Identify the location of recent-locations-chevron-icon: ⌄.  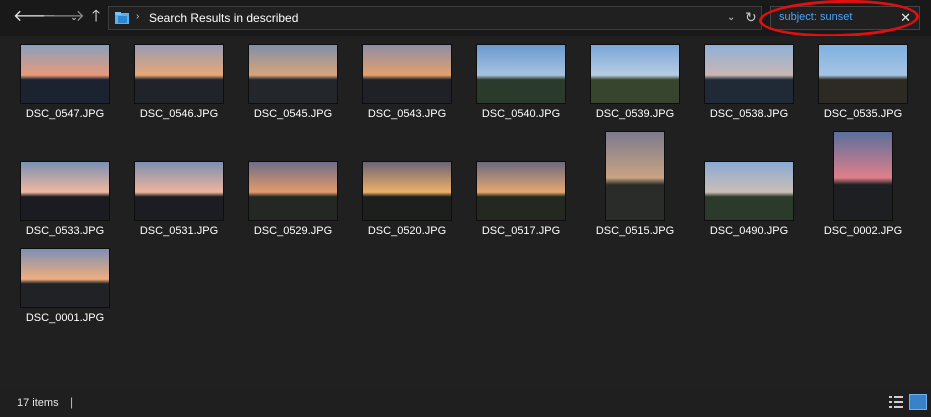
(74, 17).